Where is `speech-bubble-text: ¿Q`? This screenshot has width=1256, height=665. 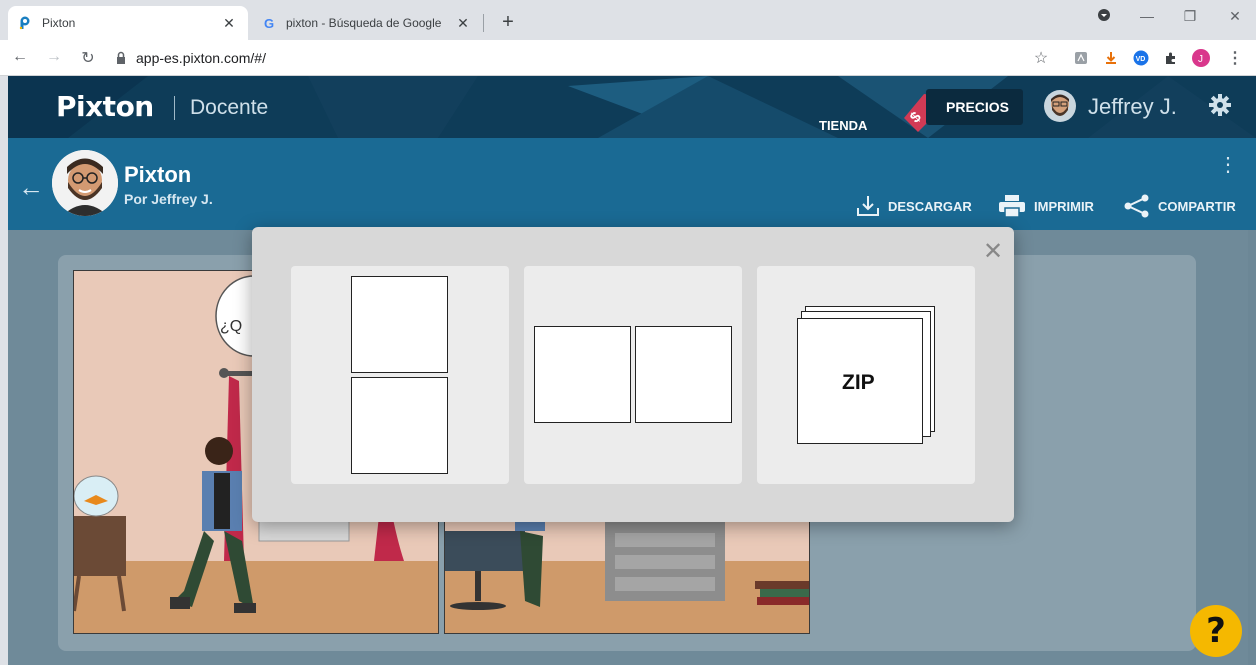
speech-bubble-text: ¿Q is located at coordinates (231, 326).